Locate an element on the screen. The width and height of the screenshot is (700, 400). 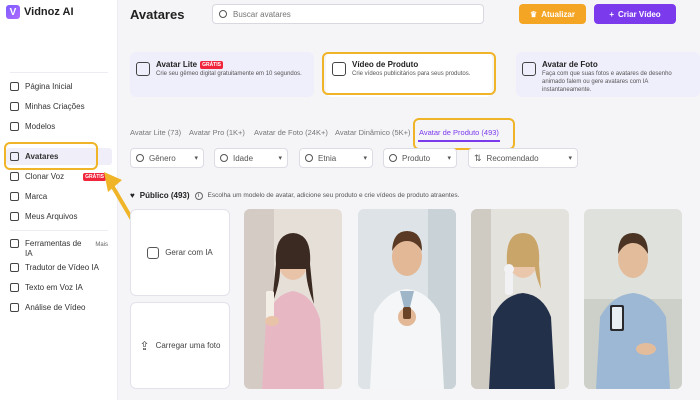
upload-cloud-icon: ⇪ is located at coordinates (144, 345).